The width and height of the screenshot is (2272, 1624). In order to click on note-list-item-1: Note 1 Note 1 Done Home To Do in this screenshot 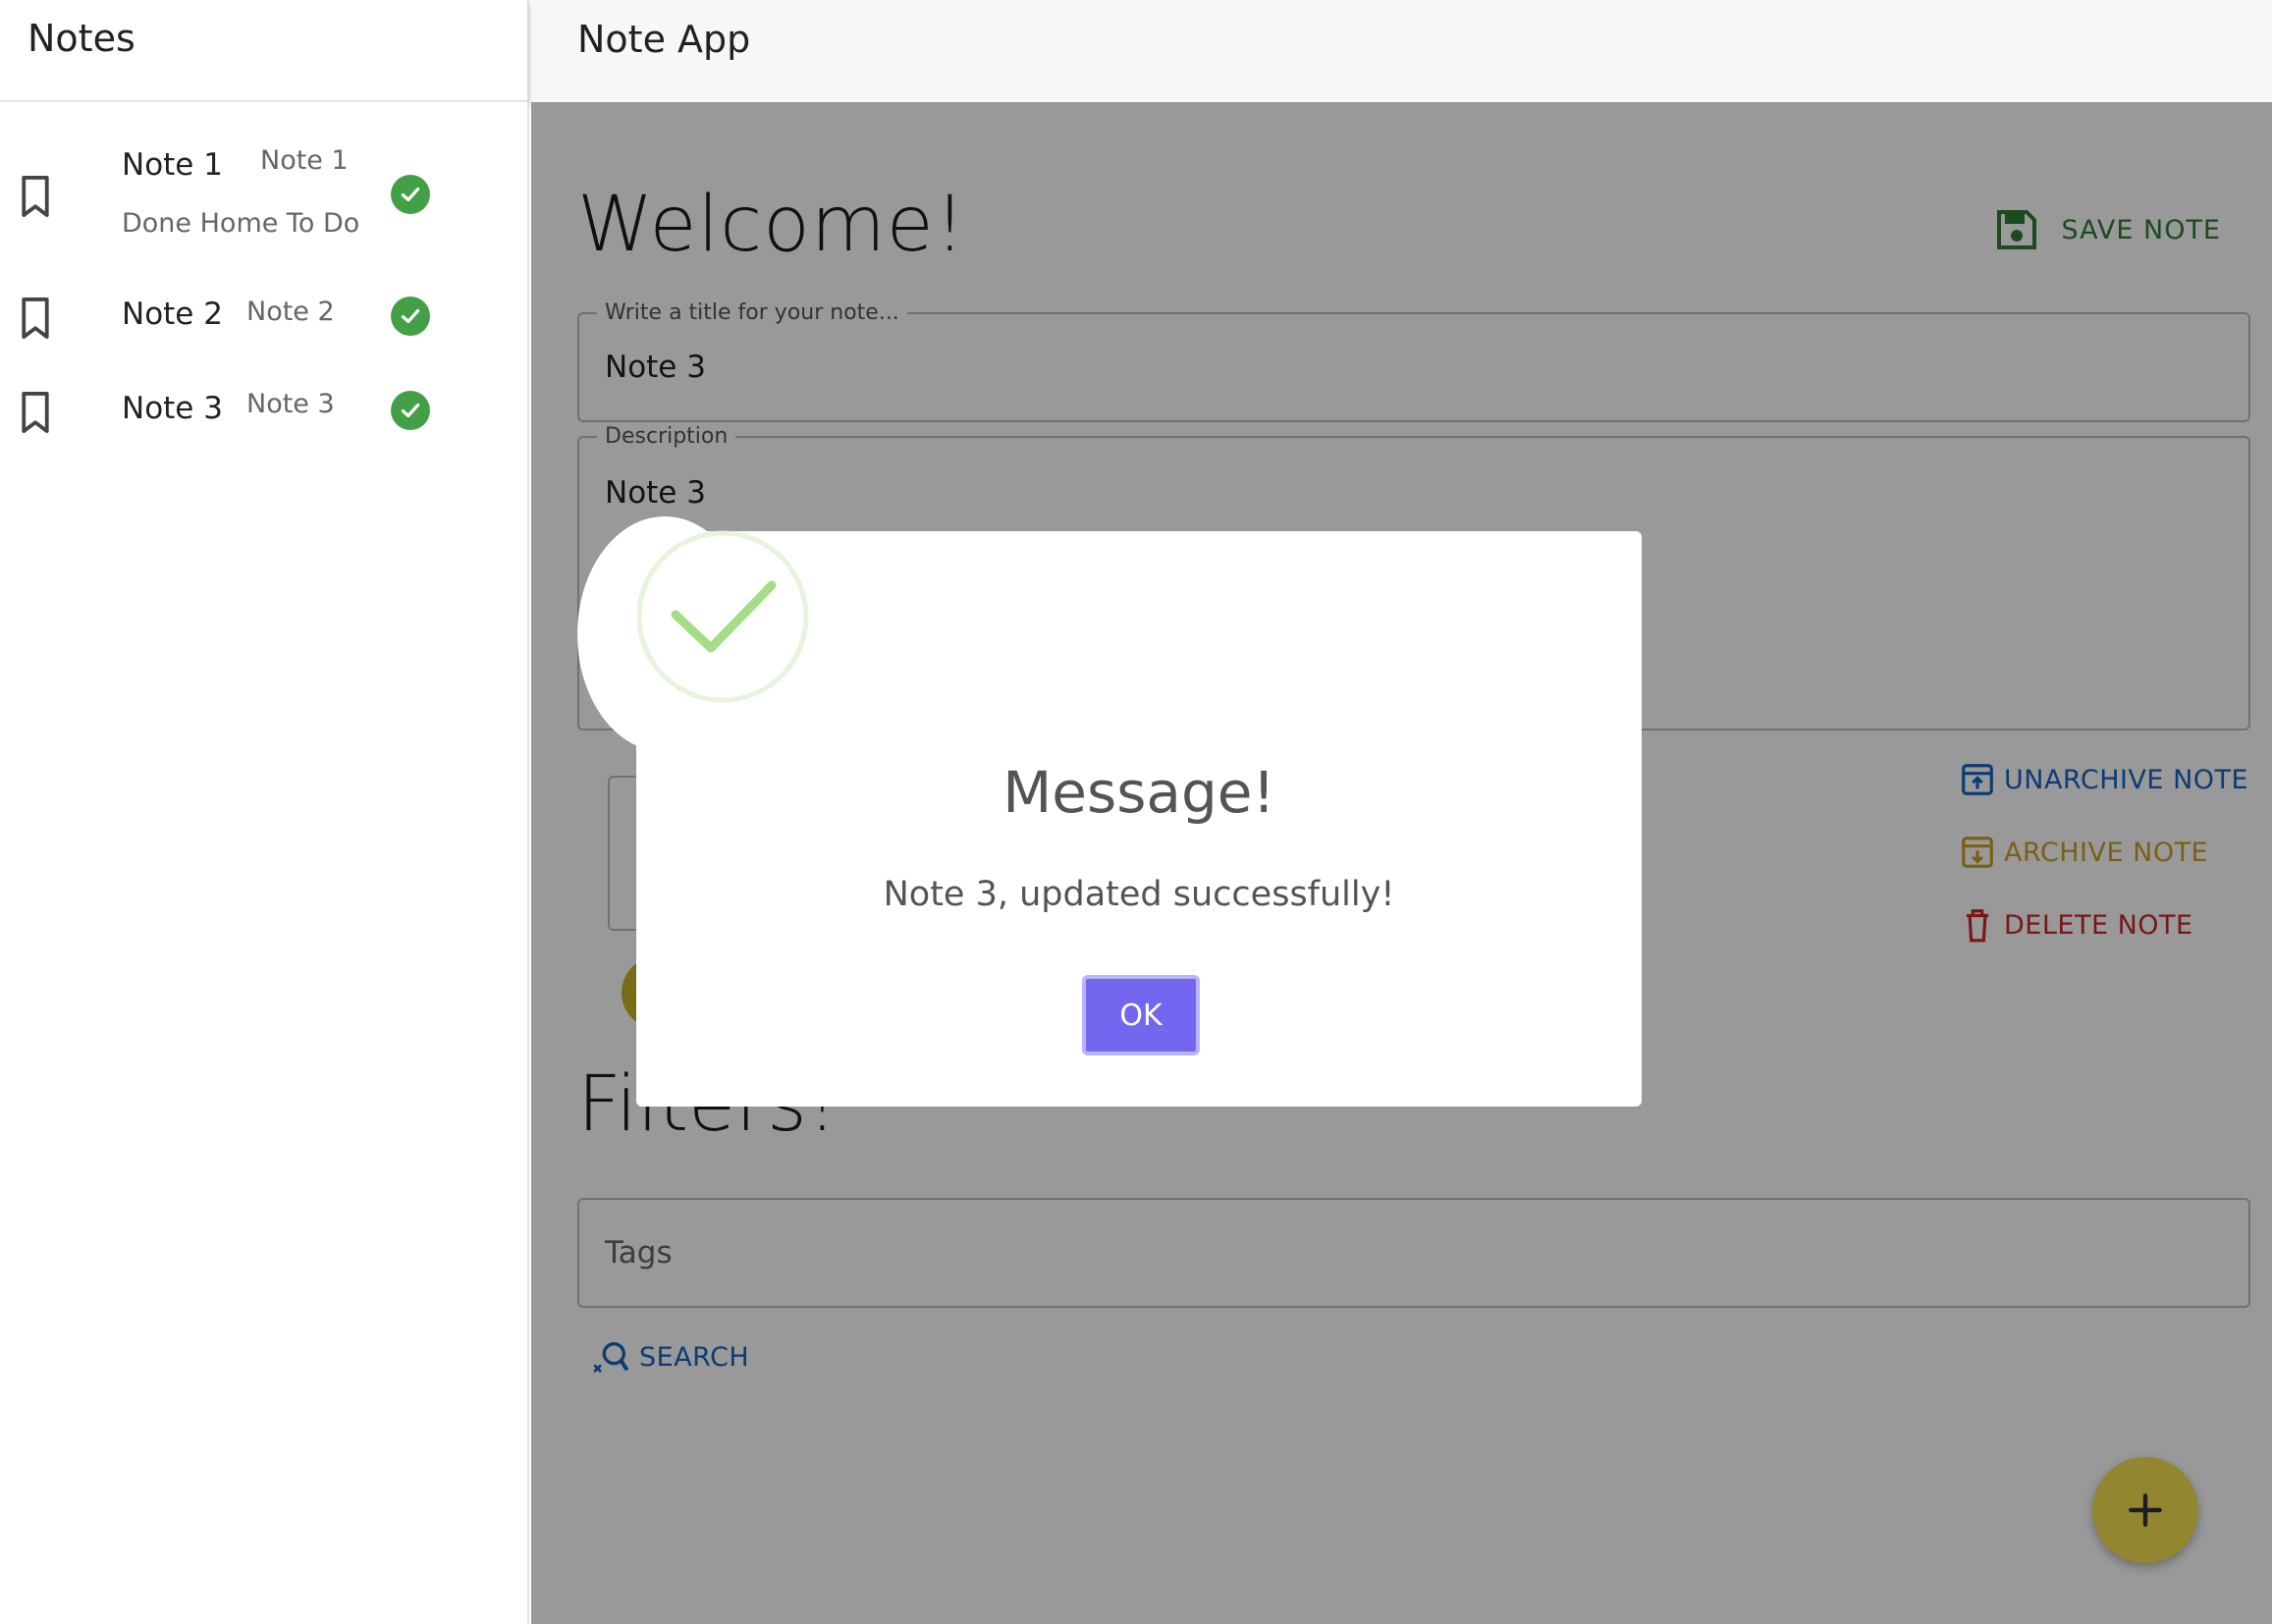, I will do `click(264, 181)`.